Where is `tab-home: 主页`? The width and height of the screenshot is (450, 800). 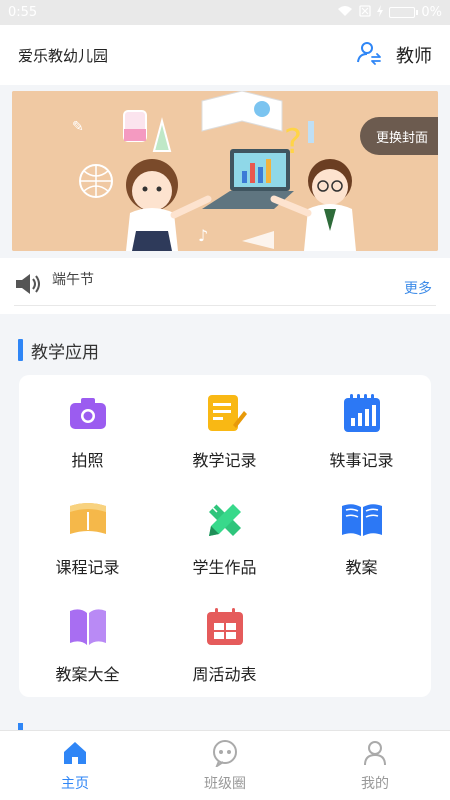
tab-home: 主页 is located at coordinates (75, 765).